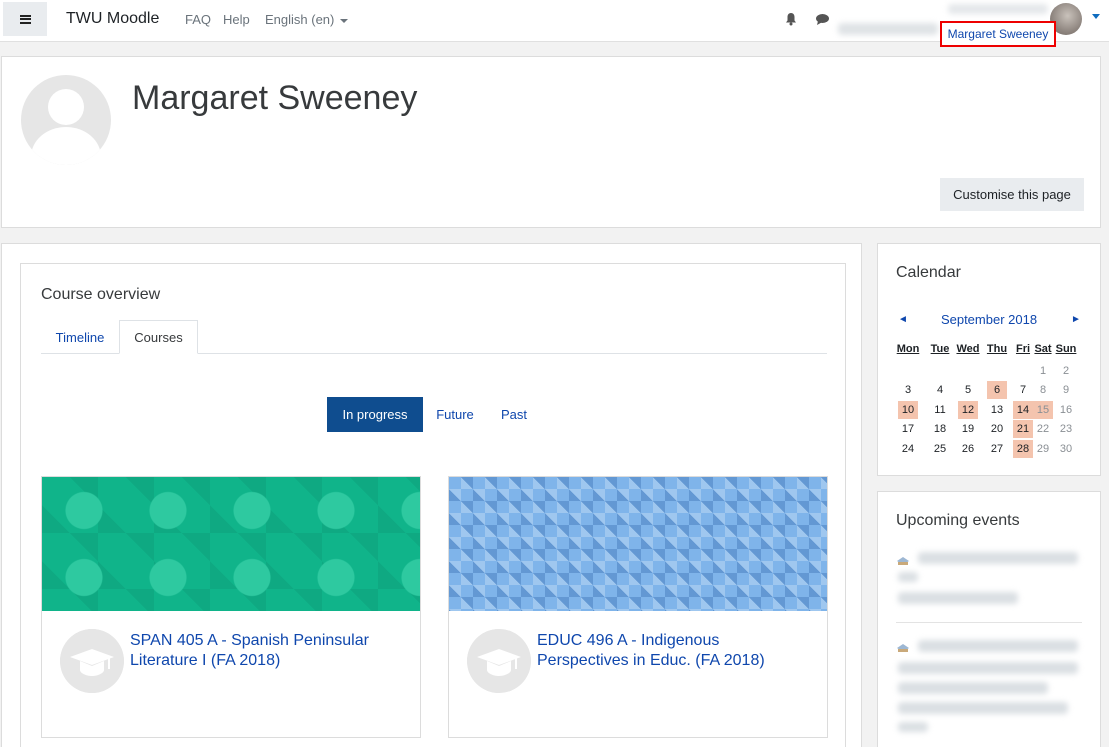 This screenshot has height=747, width=1109. I want to click on calendar-day: 4, so click(940, 390).